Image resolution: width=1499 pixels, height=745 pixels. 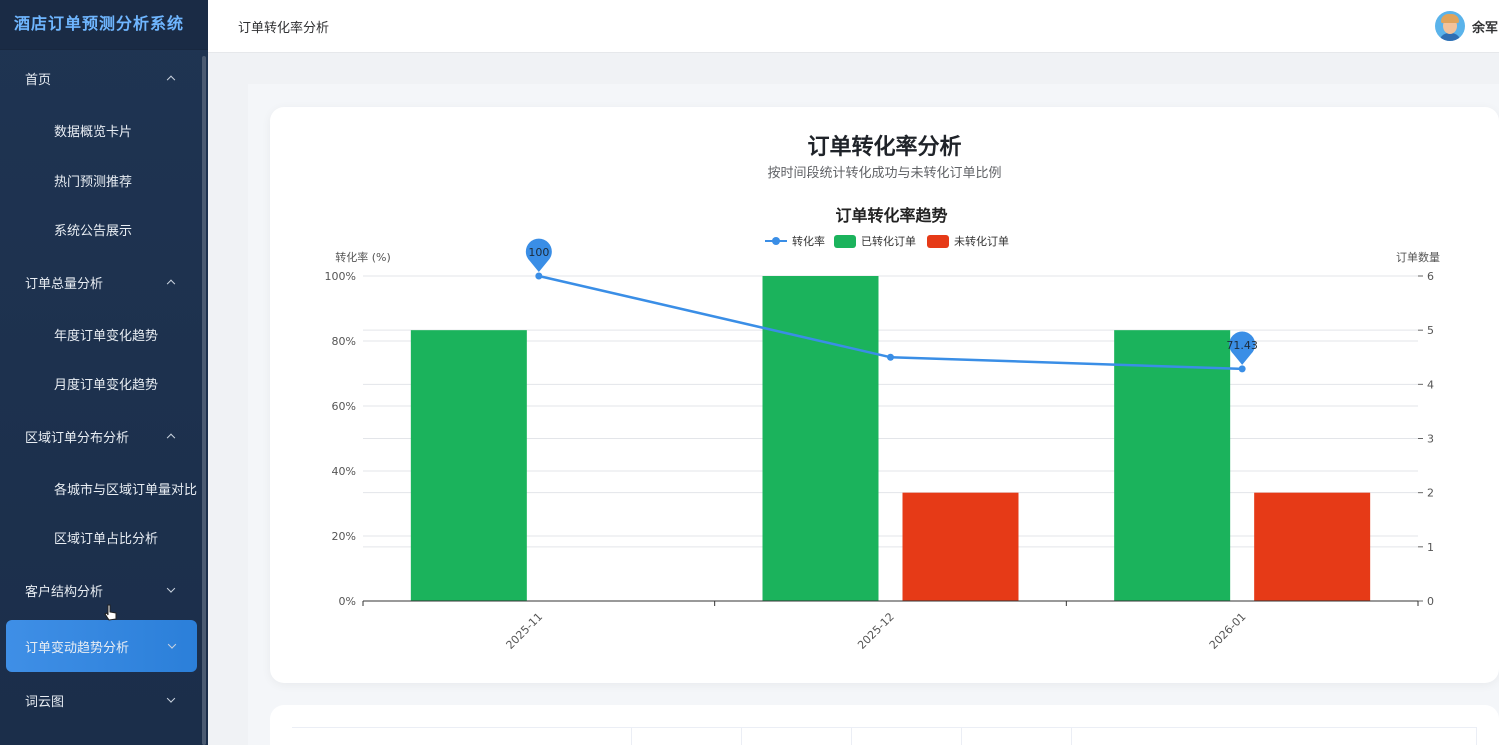 I want to click on y-right-tick-label: 0, so click(x=1430, y=601).